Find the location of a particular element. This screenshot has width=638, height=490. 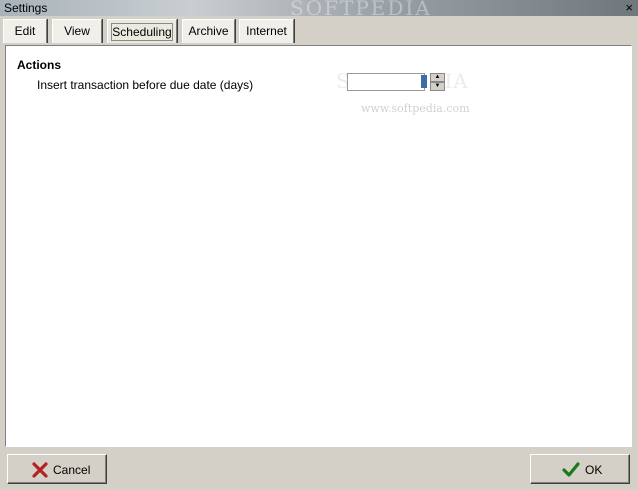

text-cursor is located at coordinates (424, 81).